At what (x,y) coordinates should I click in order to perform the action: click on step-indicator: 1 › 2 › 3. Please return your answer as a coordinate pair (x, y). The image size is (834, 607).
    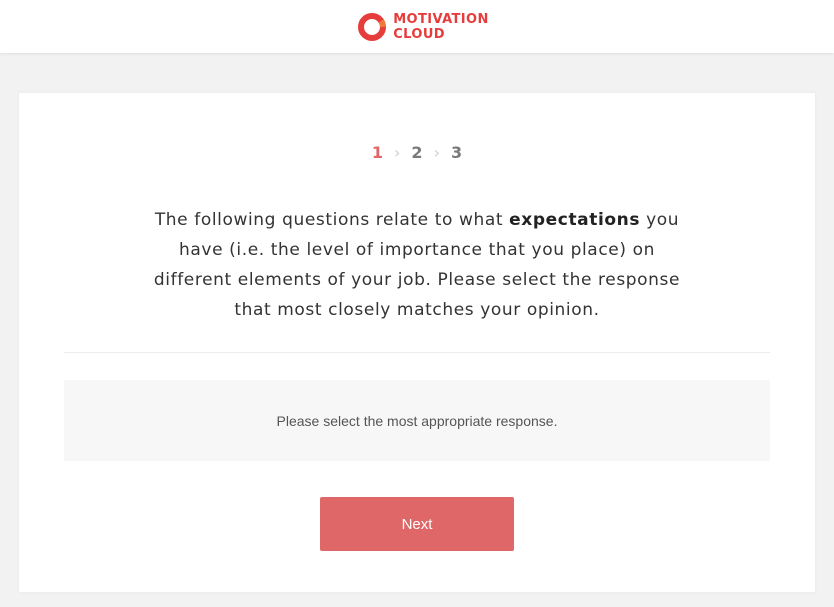
    Looking at the image, I should click on (417, 152).